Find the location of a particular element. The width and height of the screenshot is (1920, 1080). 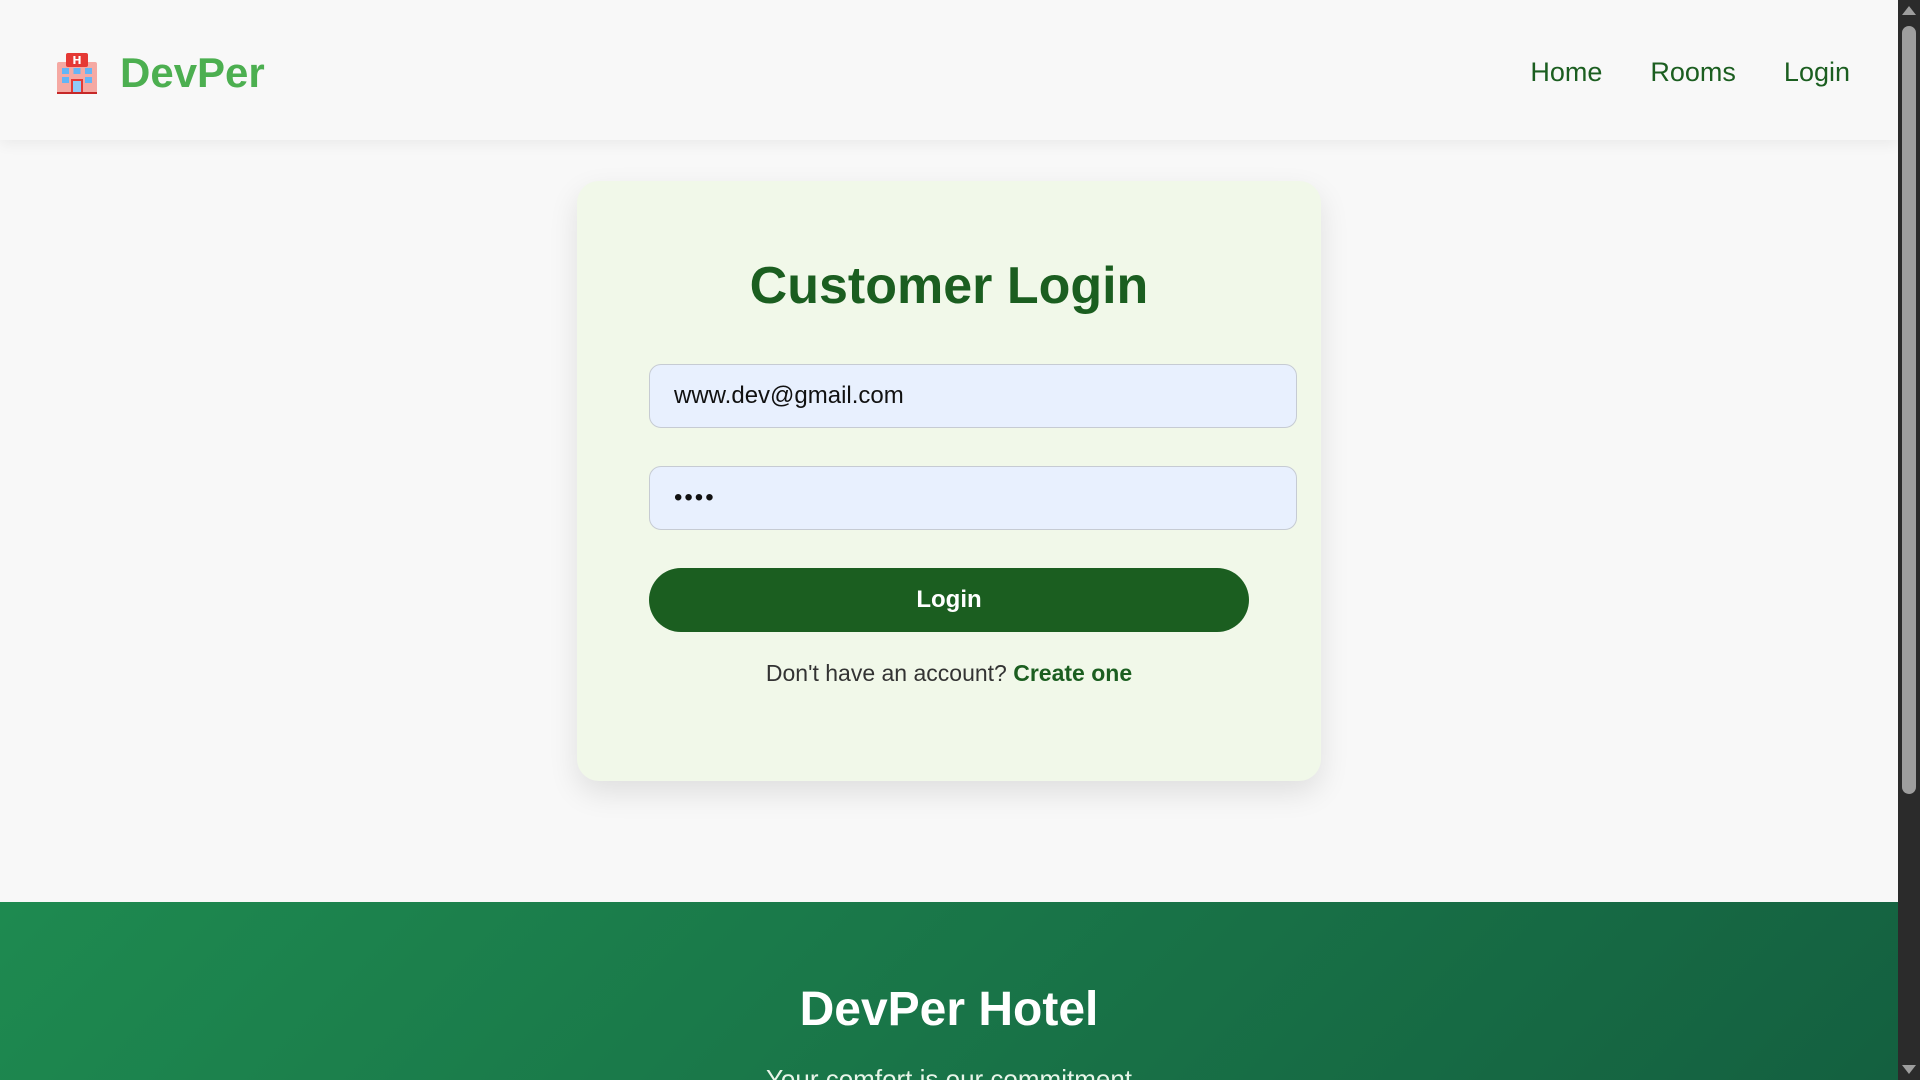

create-account-link: Create one is located at coordinates (1072, 673).